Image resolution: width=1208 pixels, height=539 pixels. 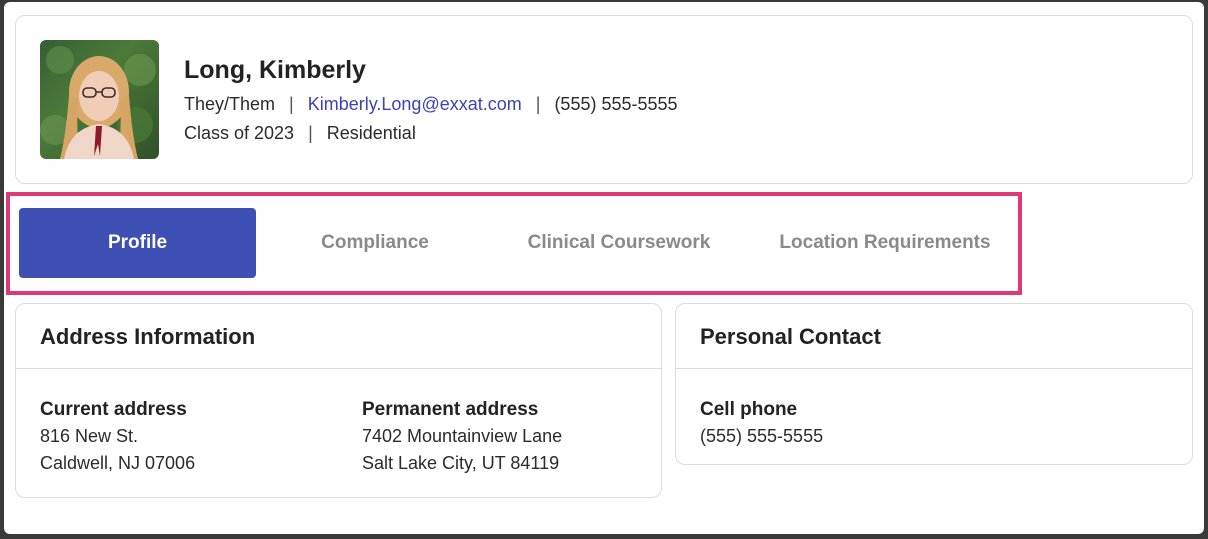 I want to click on tab-profile: Profile, so click(x=137, y=243).